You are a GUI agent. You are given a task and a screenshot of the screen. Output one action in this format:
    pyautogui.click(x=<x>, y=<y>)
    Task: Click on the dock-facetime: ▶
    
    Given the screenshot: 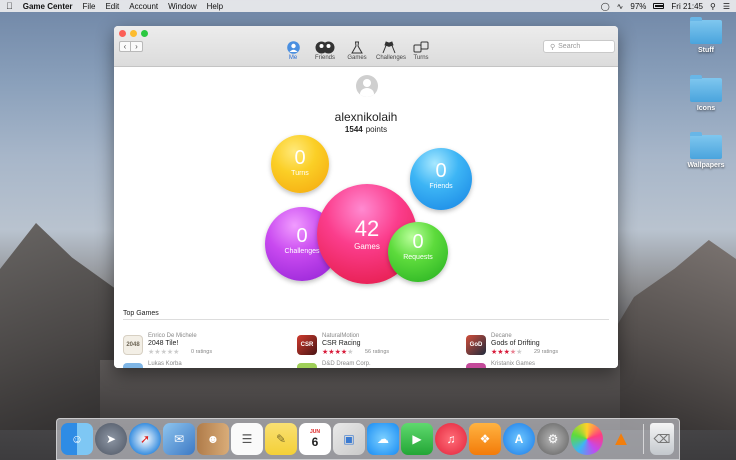 What is the action you would take?
    pyautogui.click(x=417, y=439)
    